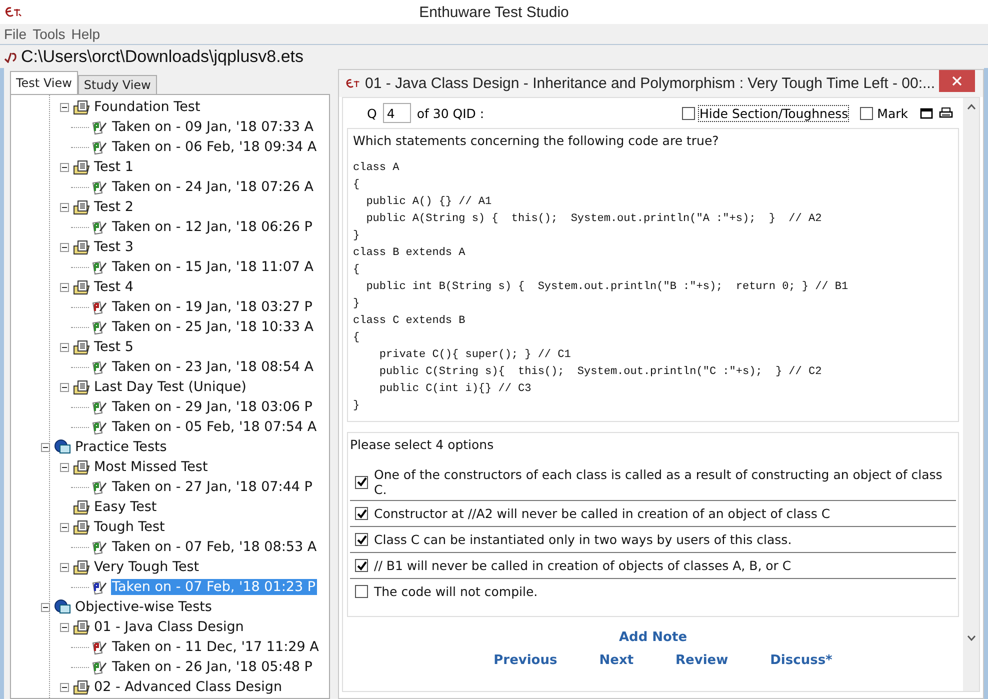 This screenshot has height=699, width=988. Describe the element at coordinates (213, 327) in the screenshot. I see `tree-item: Taken on - 25 Jan, '18 10:33 A` at that location.